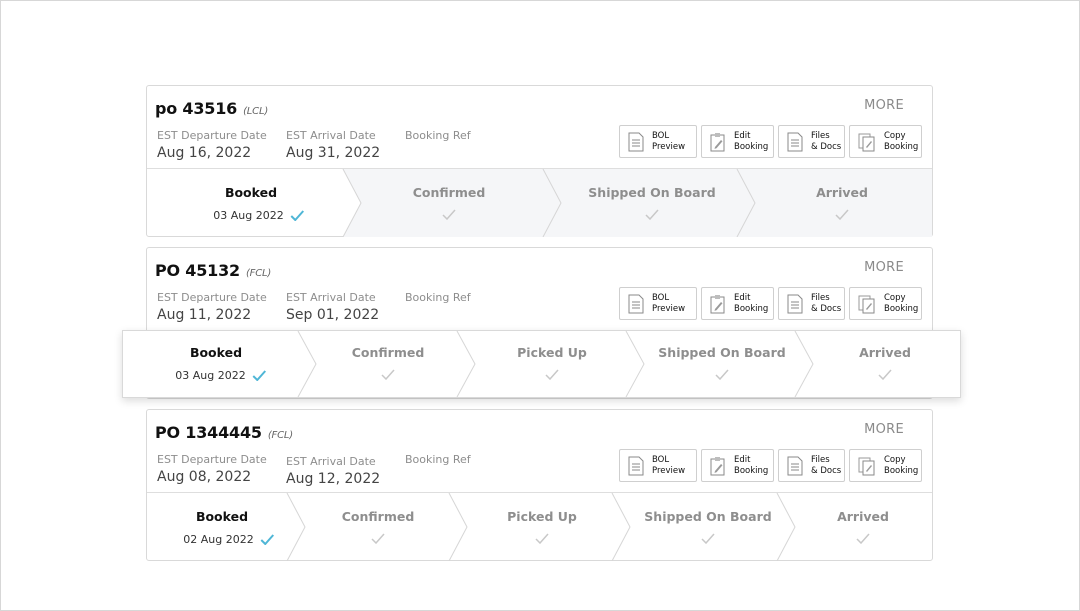  What do you see at coordinates (256, 111) in the screenshot?
I see `shipment-type: (LCL)` at bounding box center [256, 111].